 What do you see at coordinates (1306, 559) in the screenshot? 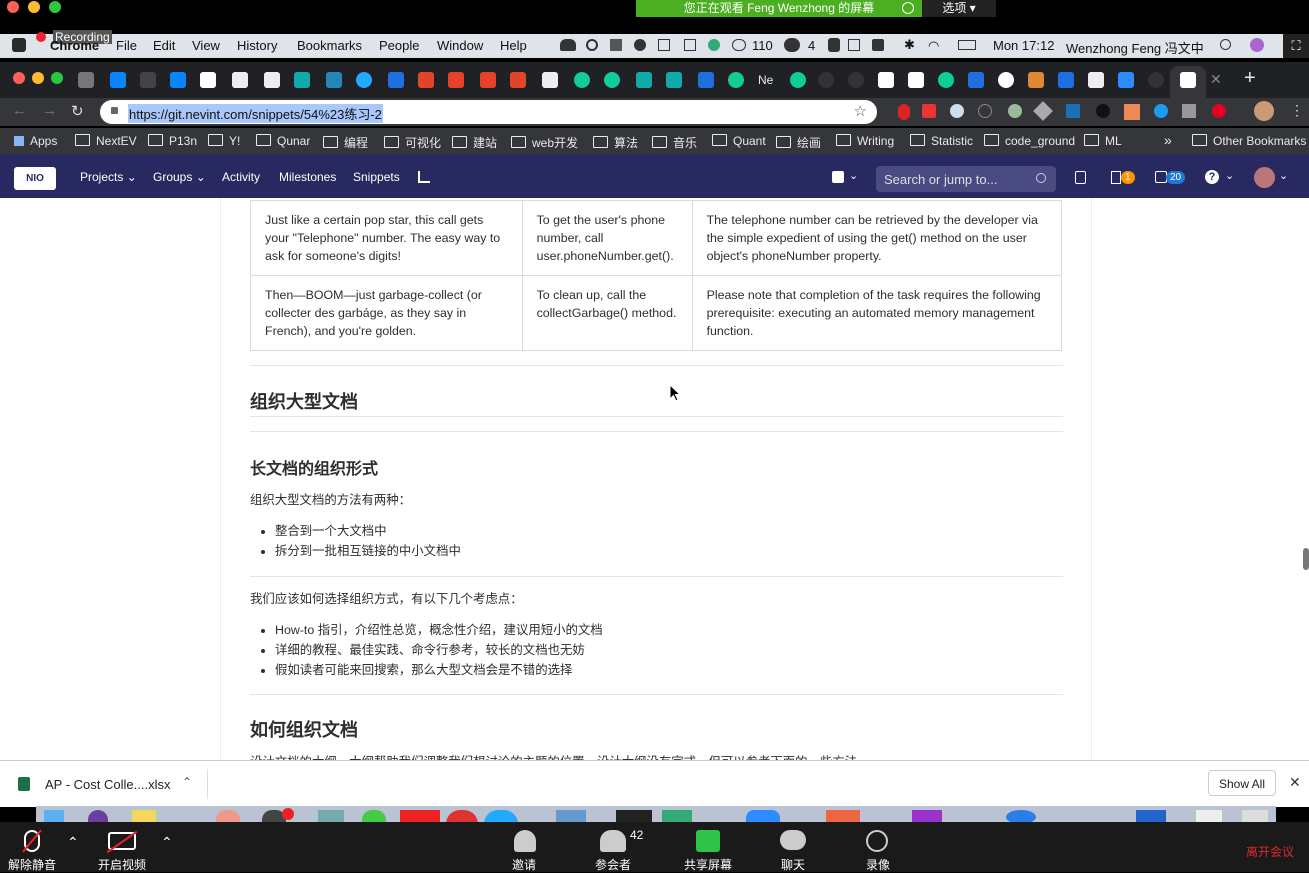
I see `scrollbar-thumb` at bounding box center [1306, 559].